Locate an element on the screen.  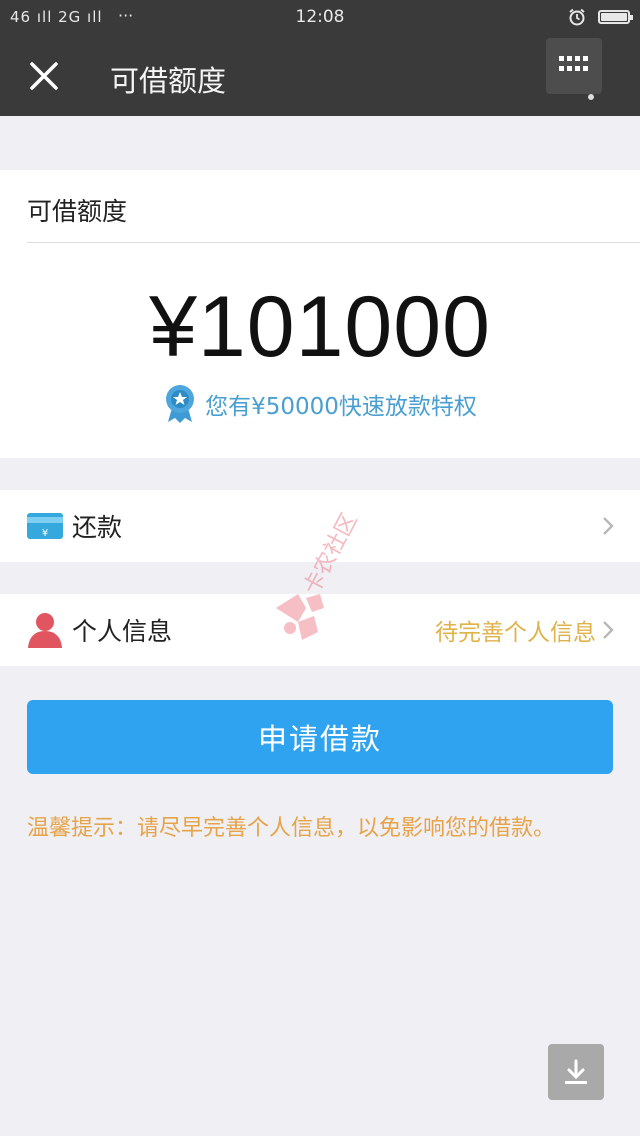
credit-label: 可借额度 is located at coordinates (77, 211).